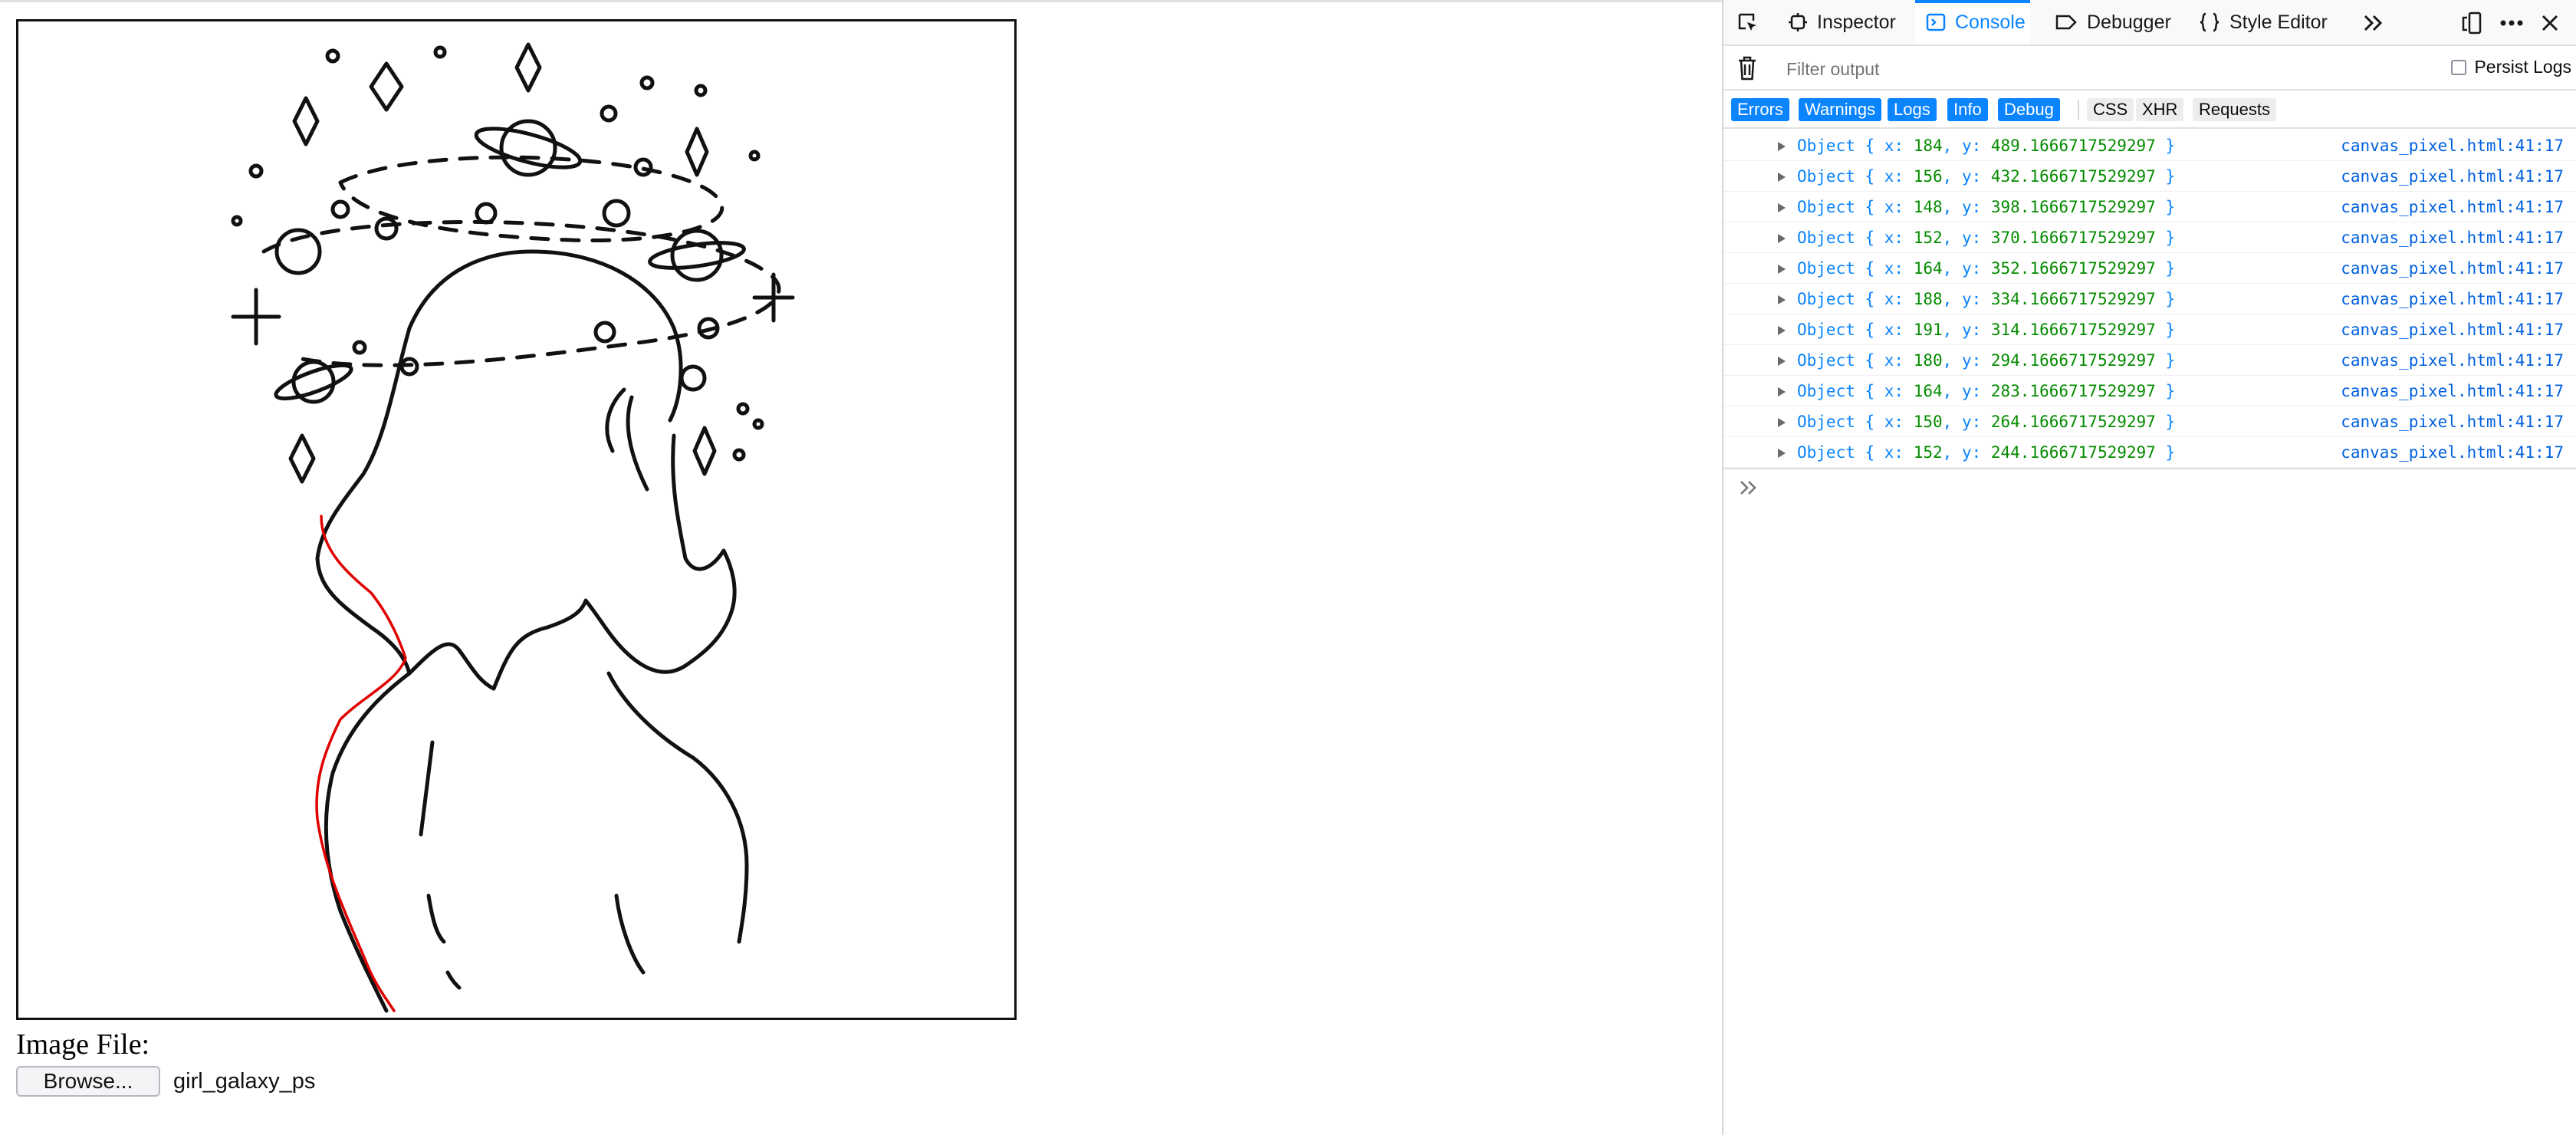 Image resolution: width=2576 pixels, height=1135 pixels. I want to click on clear-console-button, so click(1747, 68).